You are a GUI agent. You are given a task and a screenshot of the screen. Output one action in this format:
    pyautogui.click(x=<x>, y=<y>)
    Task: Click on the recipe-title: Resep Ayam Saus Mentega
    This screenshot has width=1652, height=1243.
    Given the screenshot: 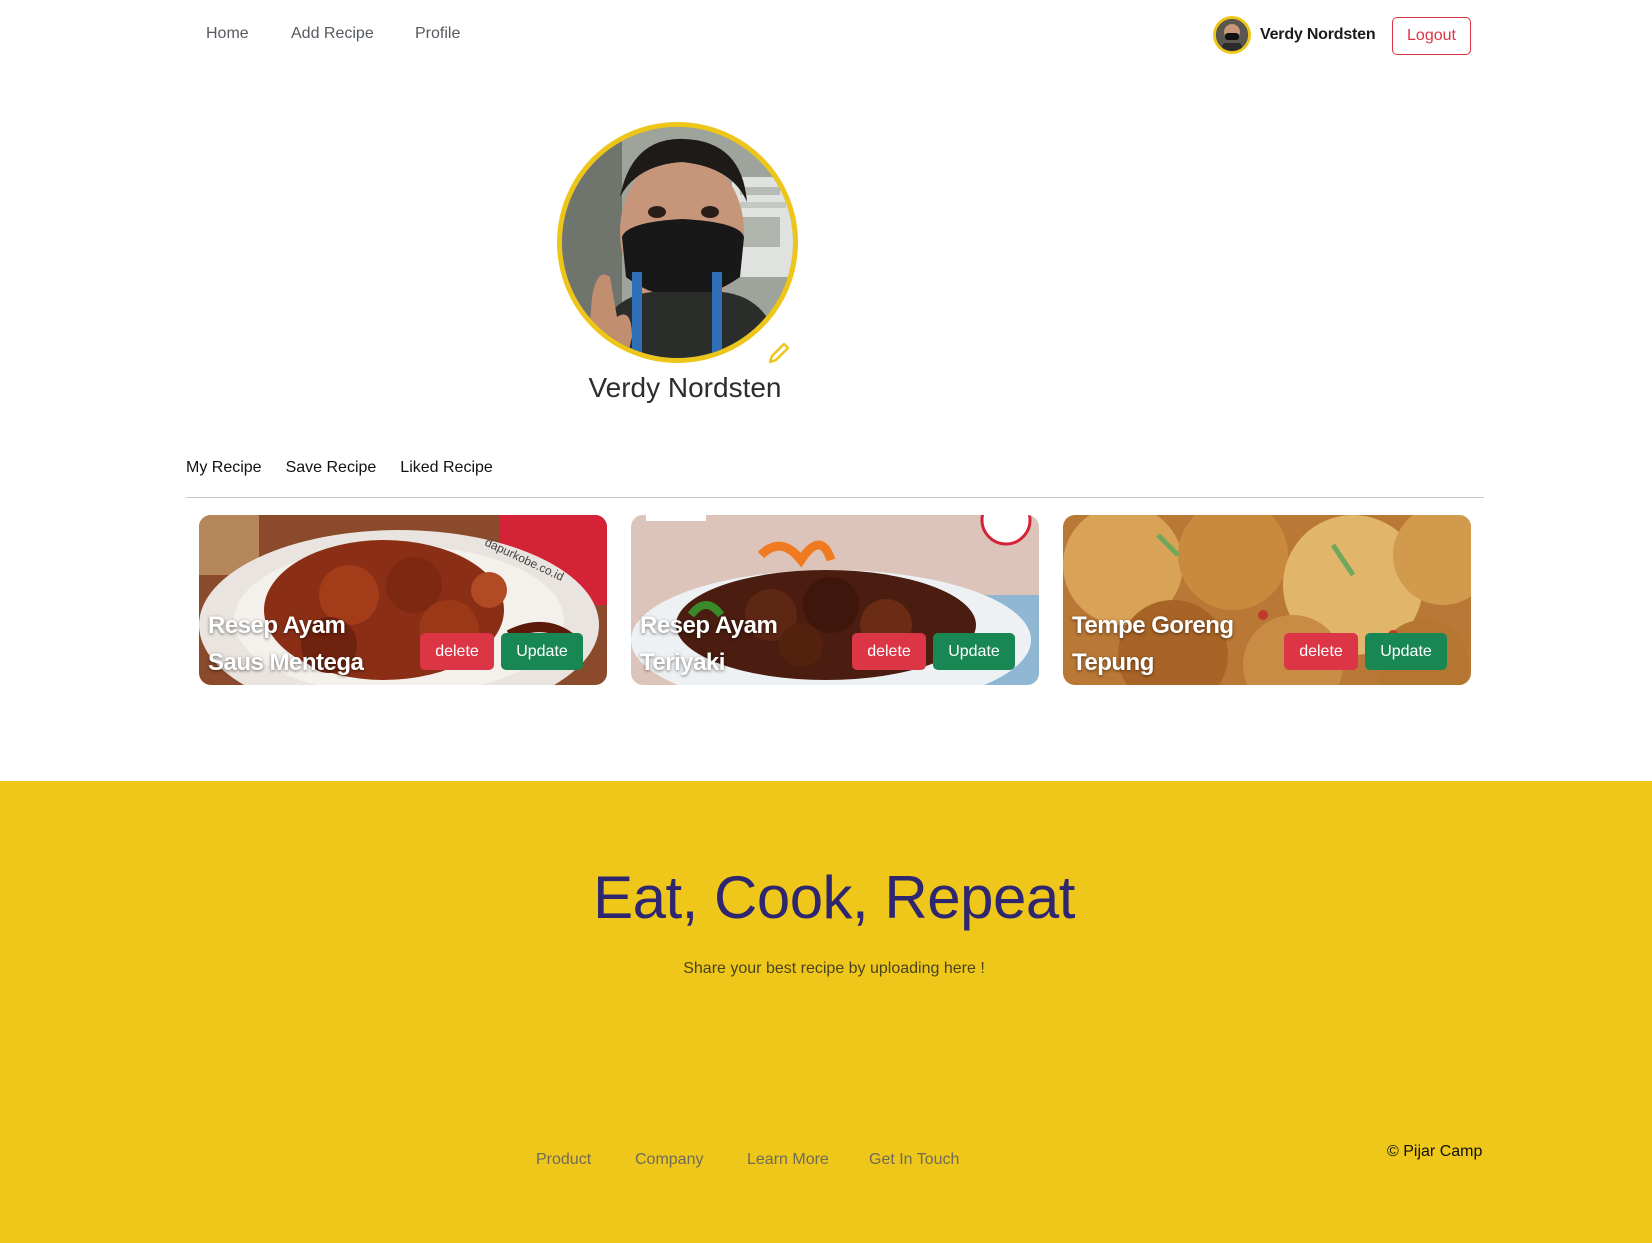 What is the action you would take?
    pyautogui.click(x=286, y=644)
    